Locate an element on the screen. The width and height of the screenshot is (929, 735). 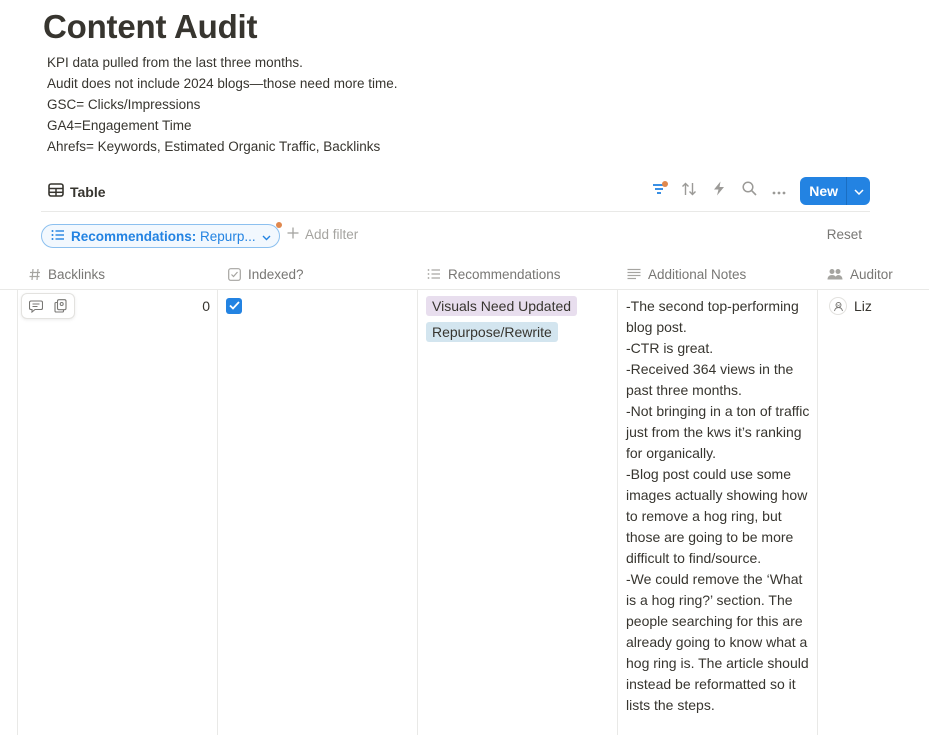
database-view-bar: Table New is located at coordinates (455, 194).